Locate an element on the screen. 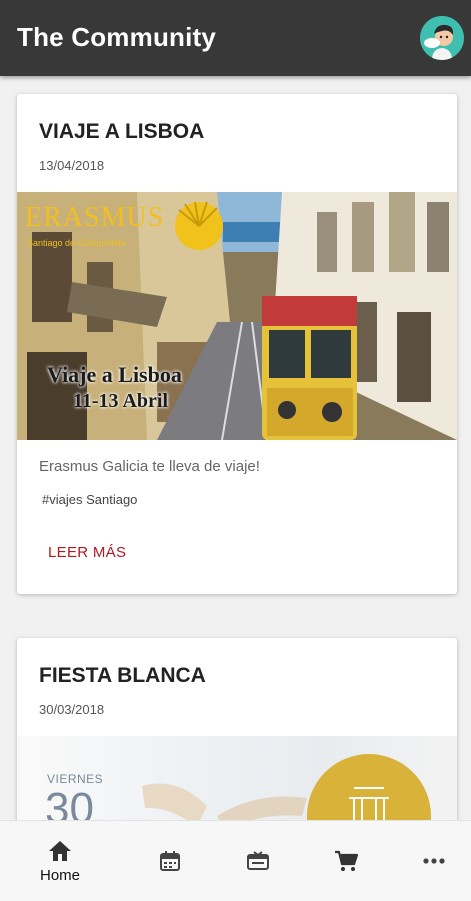 The height and width of the screenshot is (901, 471). nav-more is located at coordinates (431, 861).